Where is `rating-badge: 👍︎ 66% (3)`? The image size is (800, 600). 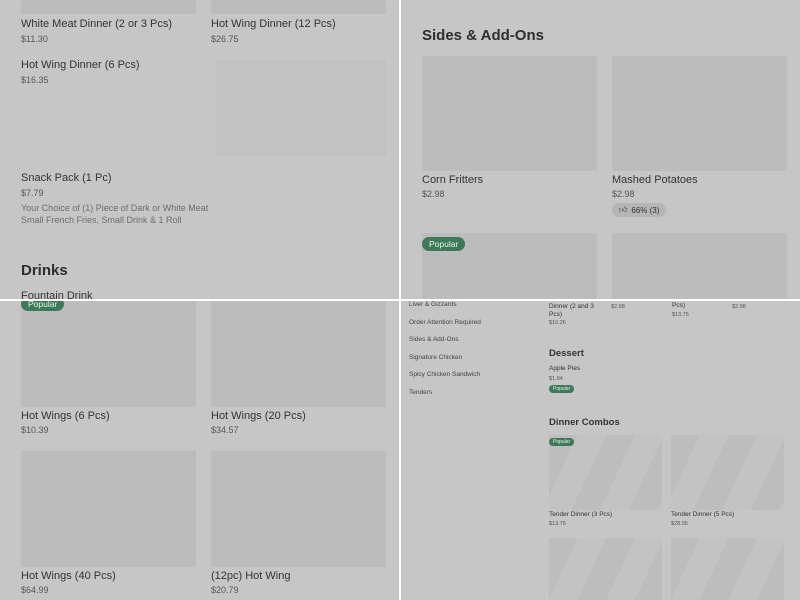
rating-badge: 👍︎ 66% (3) is located at coordinates (639, 210).